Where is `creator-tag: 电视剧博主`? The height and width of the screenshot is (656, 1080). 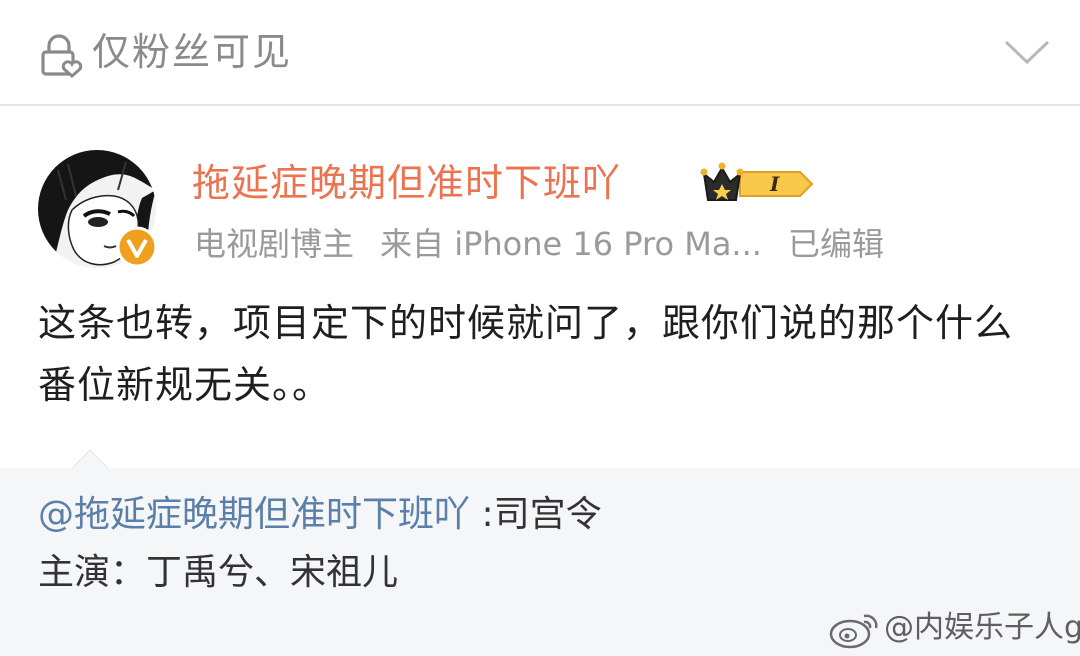
creator-tag: 电视剧博主 is located at coordinates (274, 244).